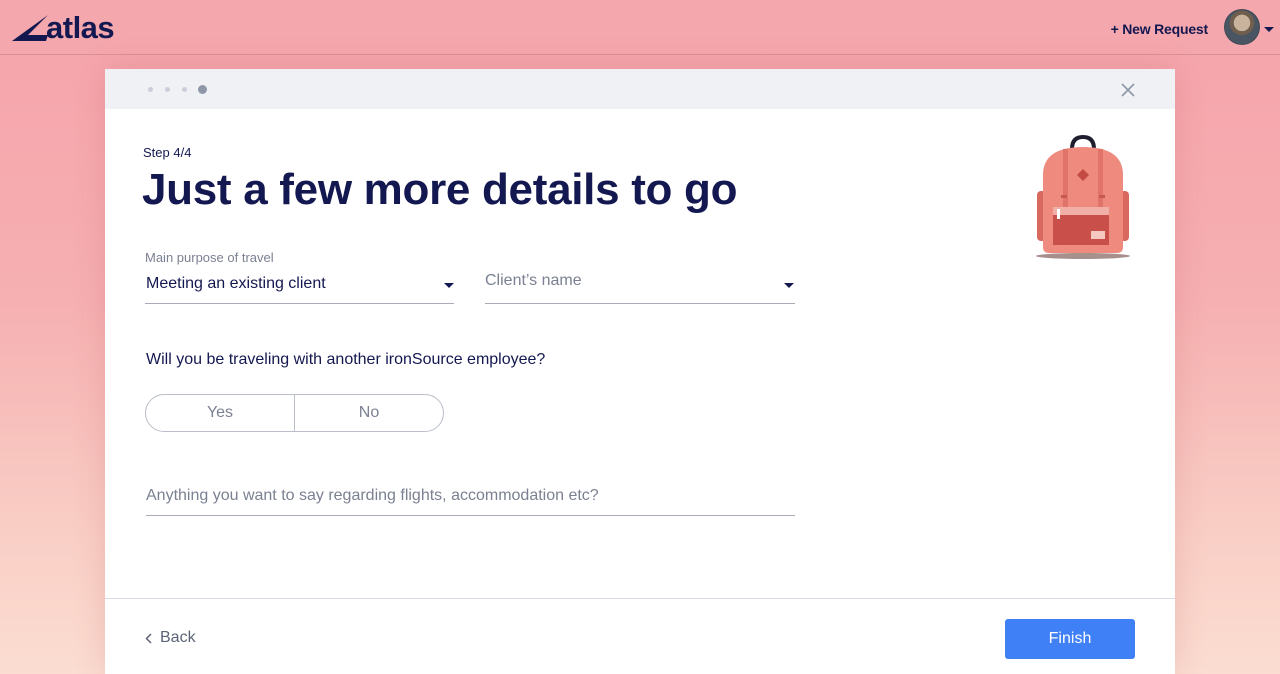 Image resolution: width=1280 pixels, height=674 pixels. I want to click on wizard-progress-bar, so click(640, 89).